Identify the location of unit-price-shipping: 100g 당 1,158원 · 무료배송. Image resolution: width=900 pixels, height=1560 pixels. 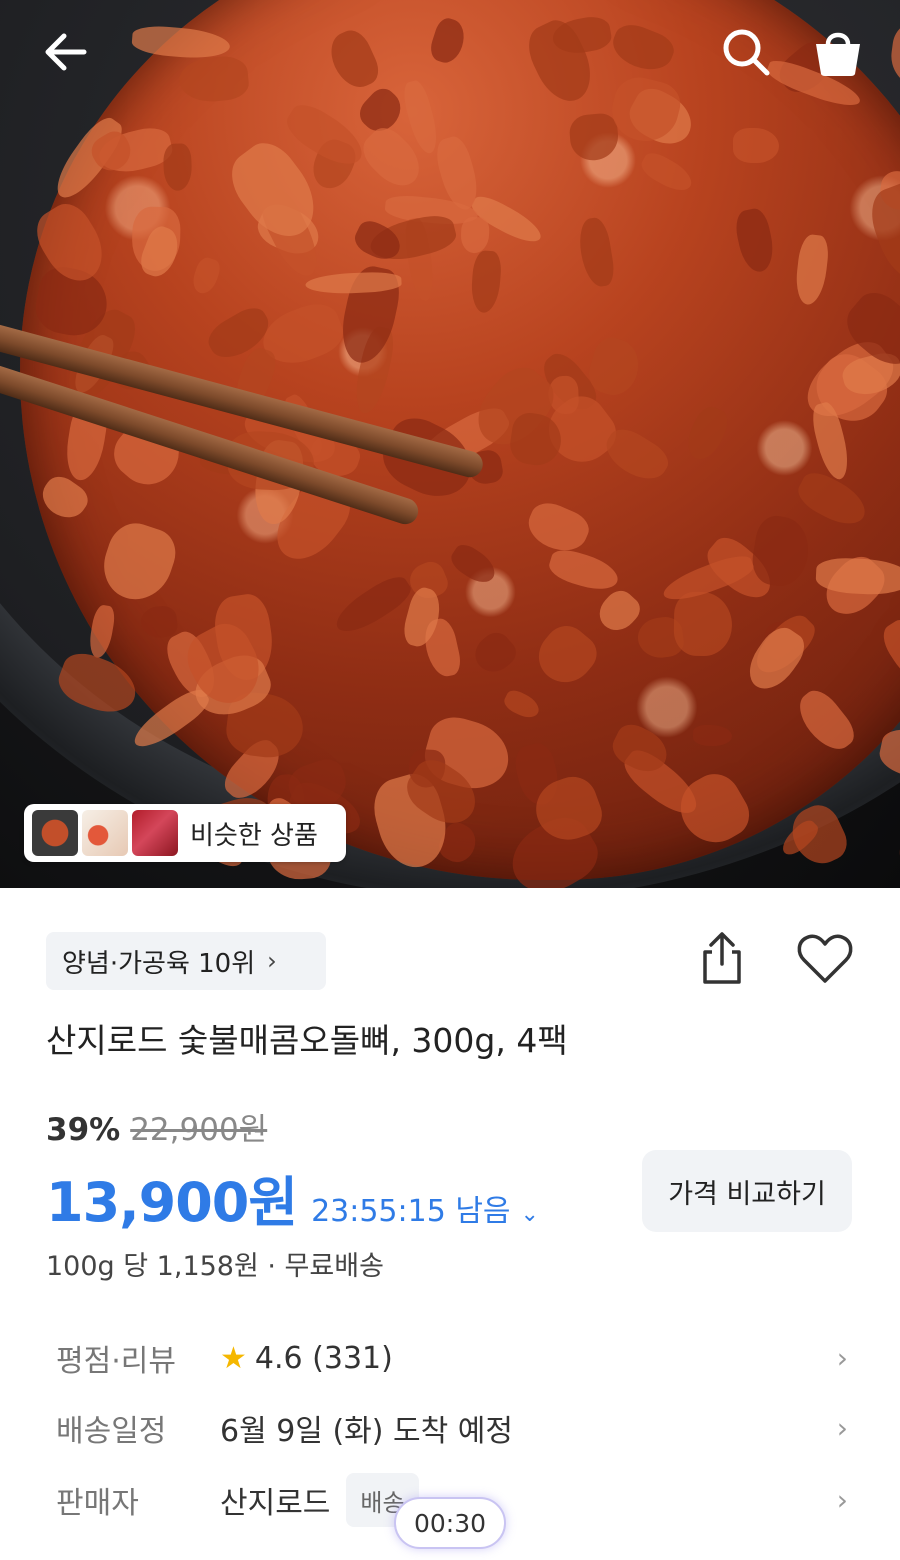
(215, 1266).